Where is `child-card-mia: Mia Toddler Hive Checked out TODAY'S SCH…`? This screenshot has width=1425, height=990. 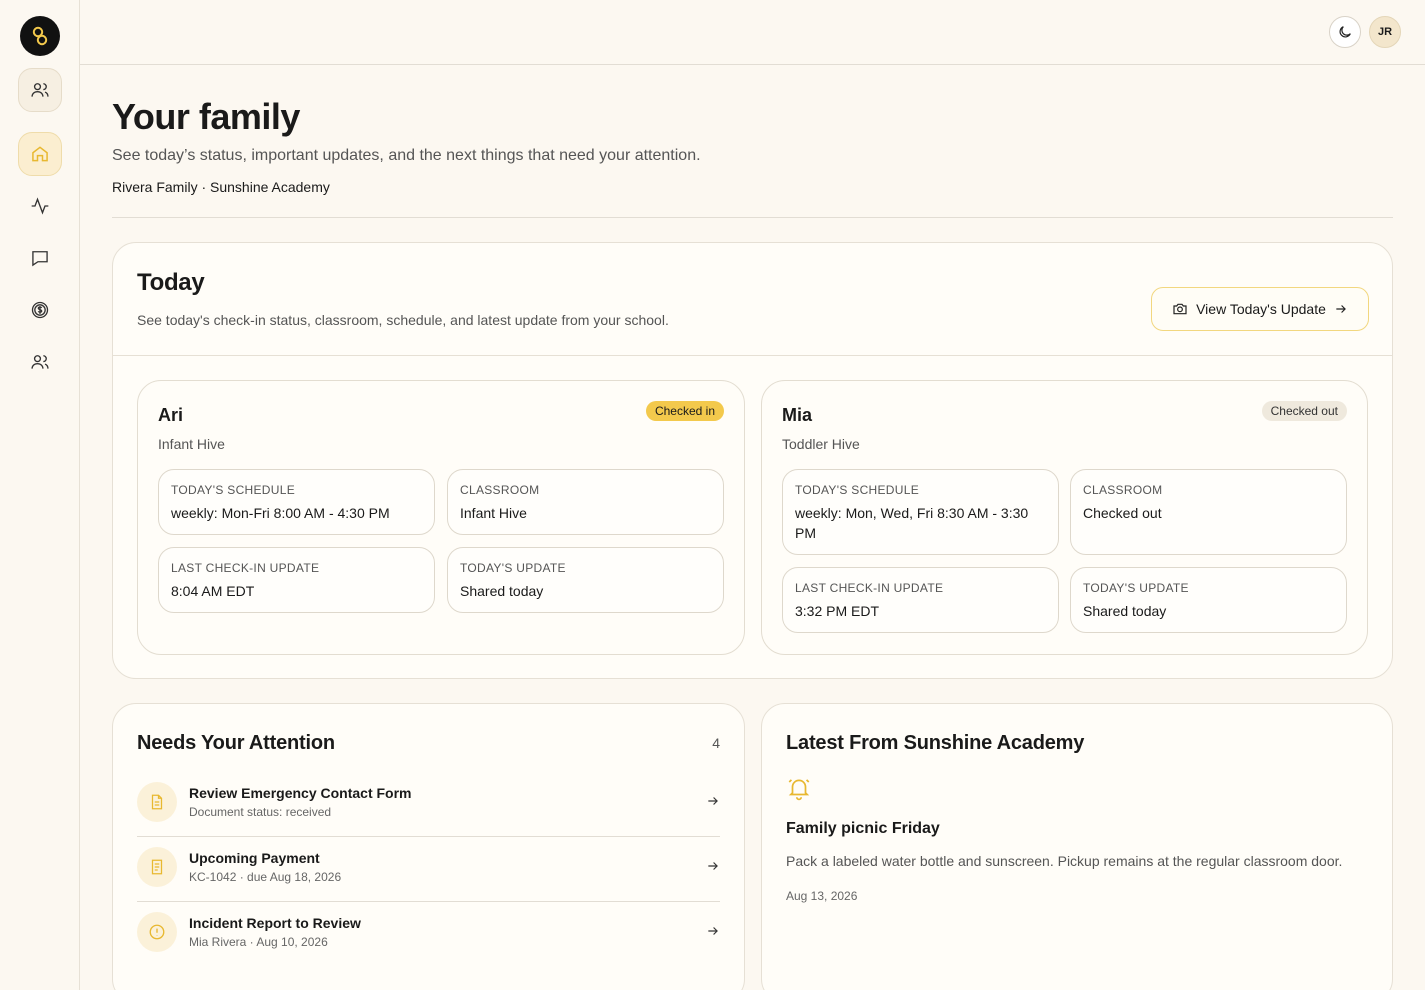 child-card-mia: Mia Toddler Hive Checked out TODAY'S SCH… is located at coordinates (1064, 517).